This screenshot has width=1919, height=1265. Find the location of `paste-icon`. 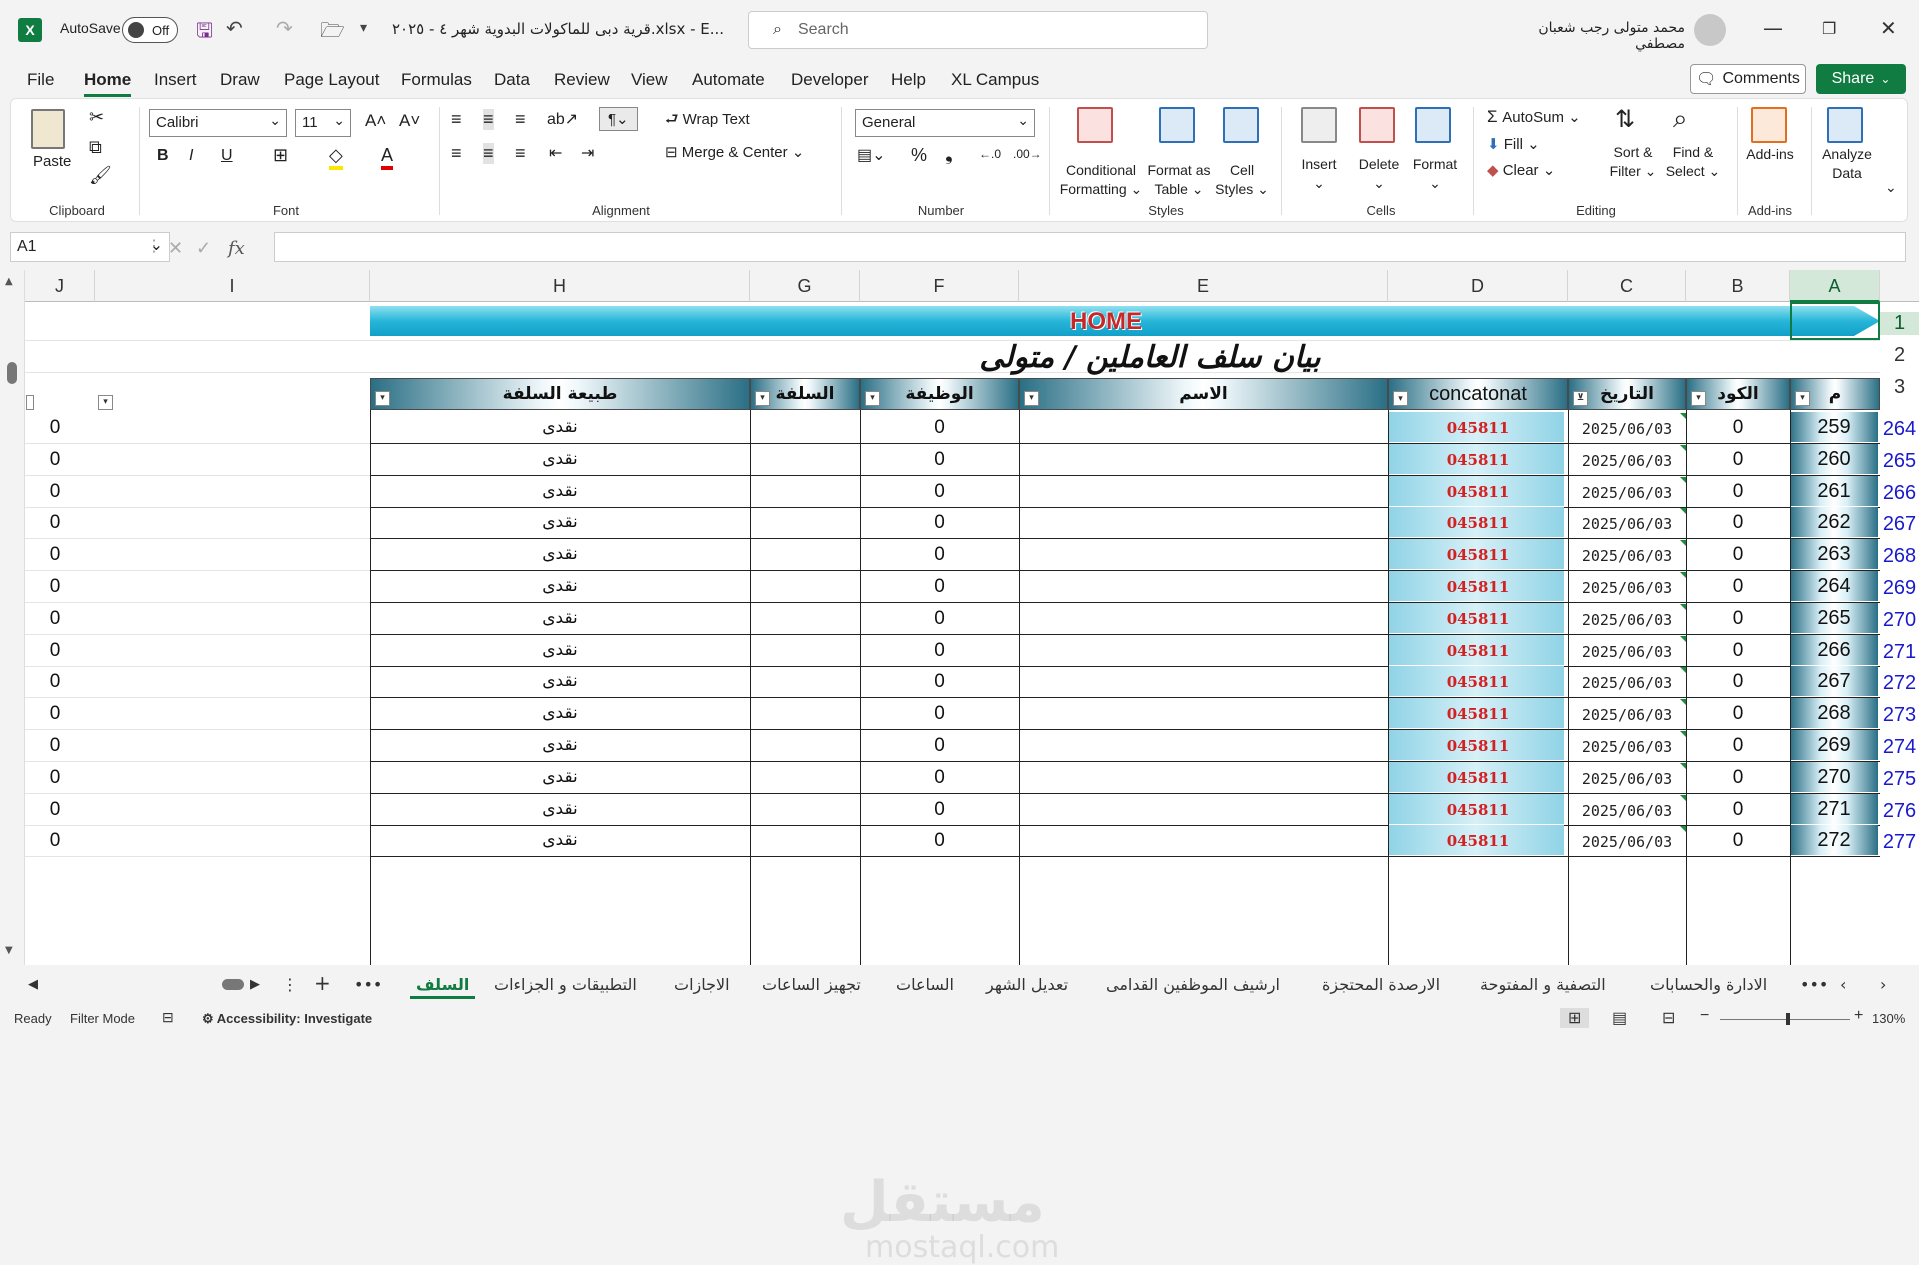

paste-icon is located at coordinates (48, 129).